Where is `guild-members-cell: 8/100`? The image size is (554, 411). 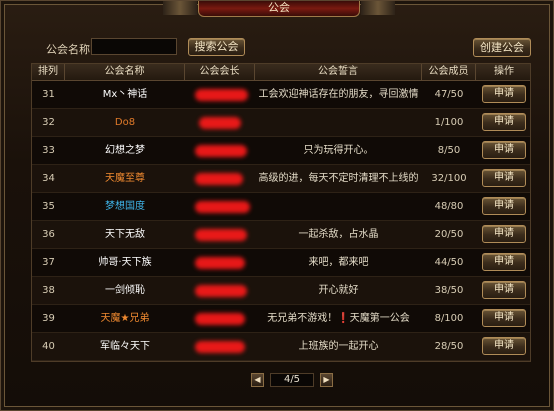 guild-members-cell: 8/100 is located at coordinates (449, 318).